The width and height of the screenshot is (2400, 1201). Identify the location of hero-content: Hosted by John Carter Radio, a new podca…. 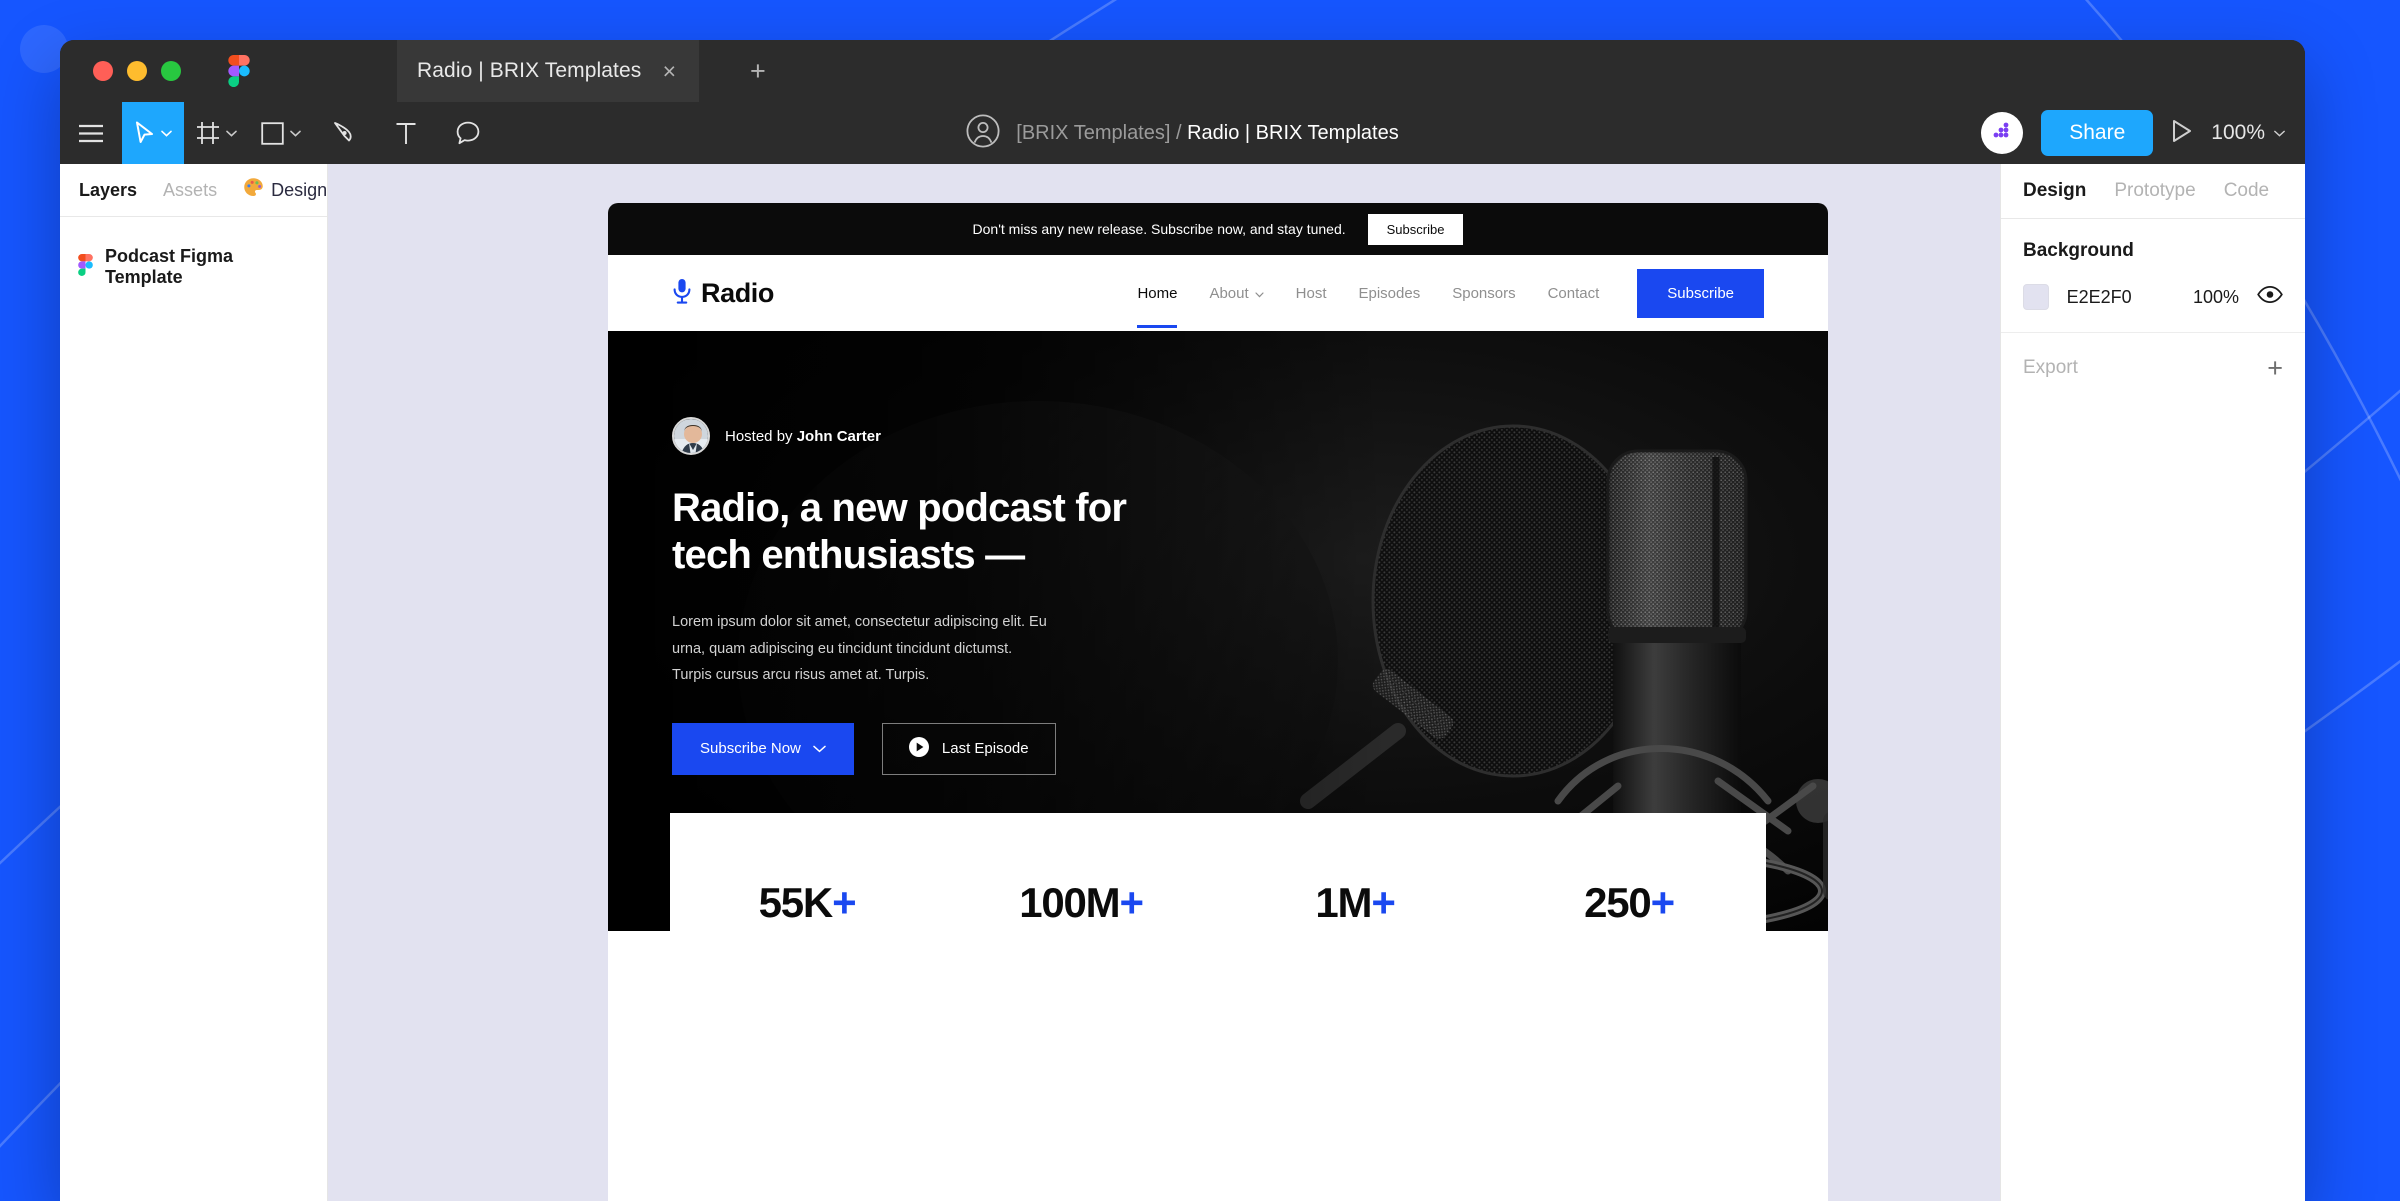
(918, 553).